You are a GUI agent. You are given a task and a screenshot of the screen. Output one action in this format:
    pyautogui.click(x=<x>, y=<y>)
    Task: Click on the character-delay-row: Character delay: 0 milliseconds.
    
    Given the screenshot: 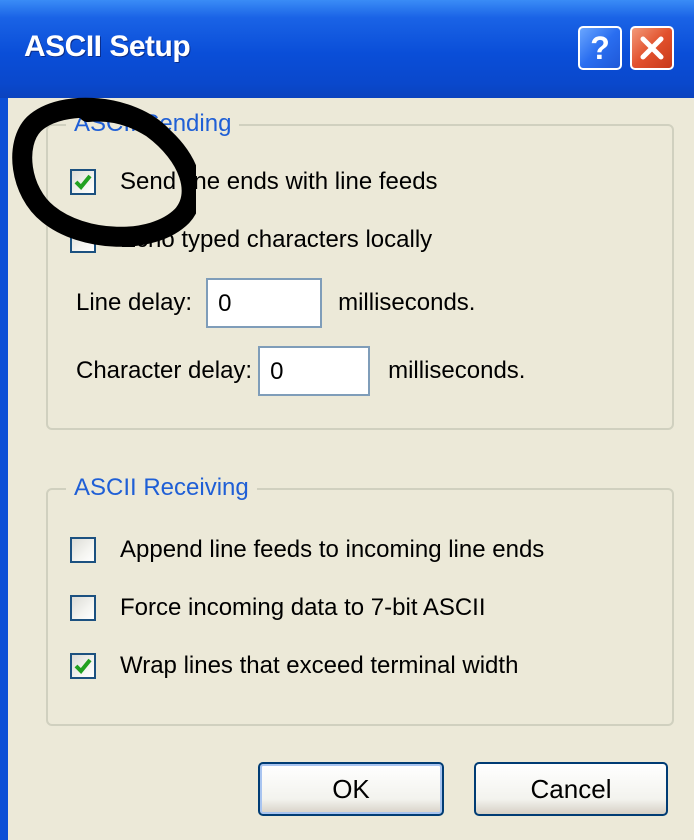 What is the action you would take?
    pyautogui.click(x=300, y=371)
    